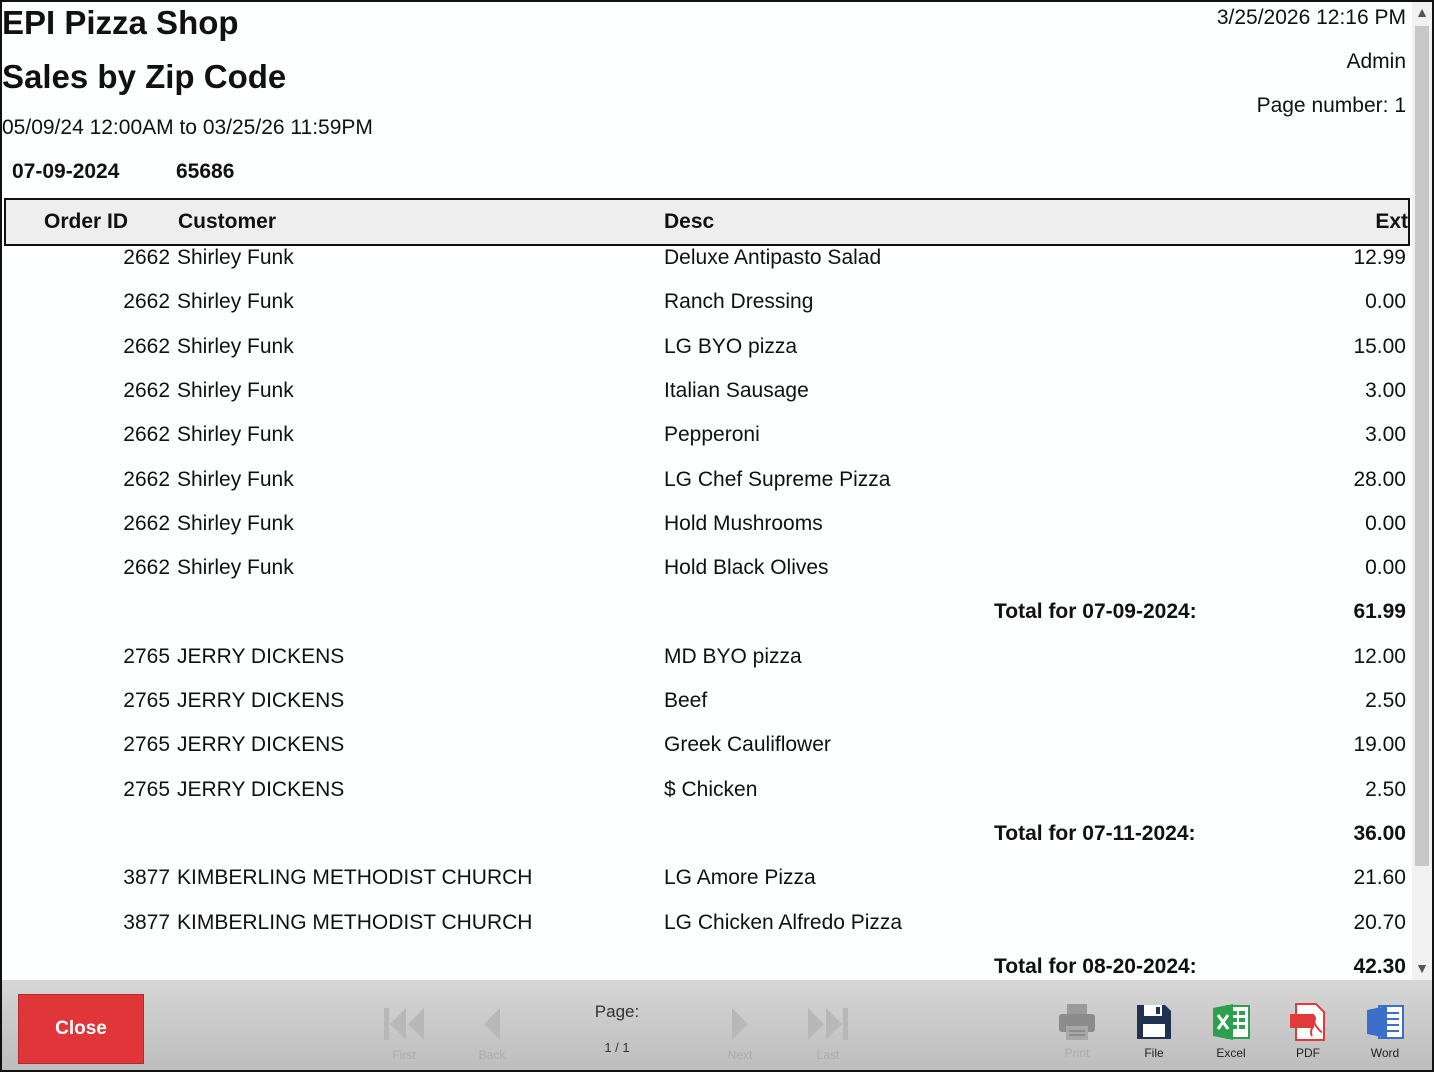  Describe the element at coordinates (707, 620) in the screenshot. I see `subtotal-row: Total for 07-09-2024: 61.99` at that location.